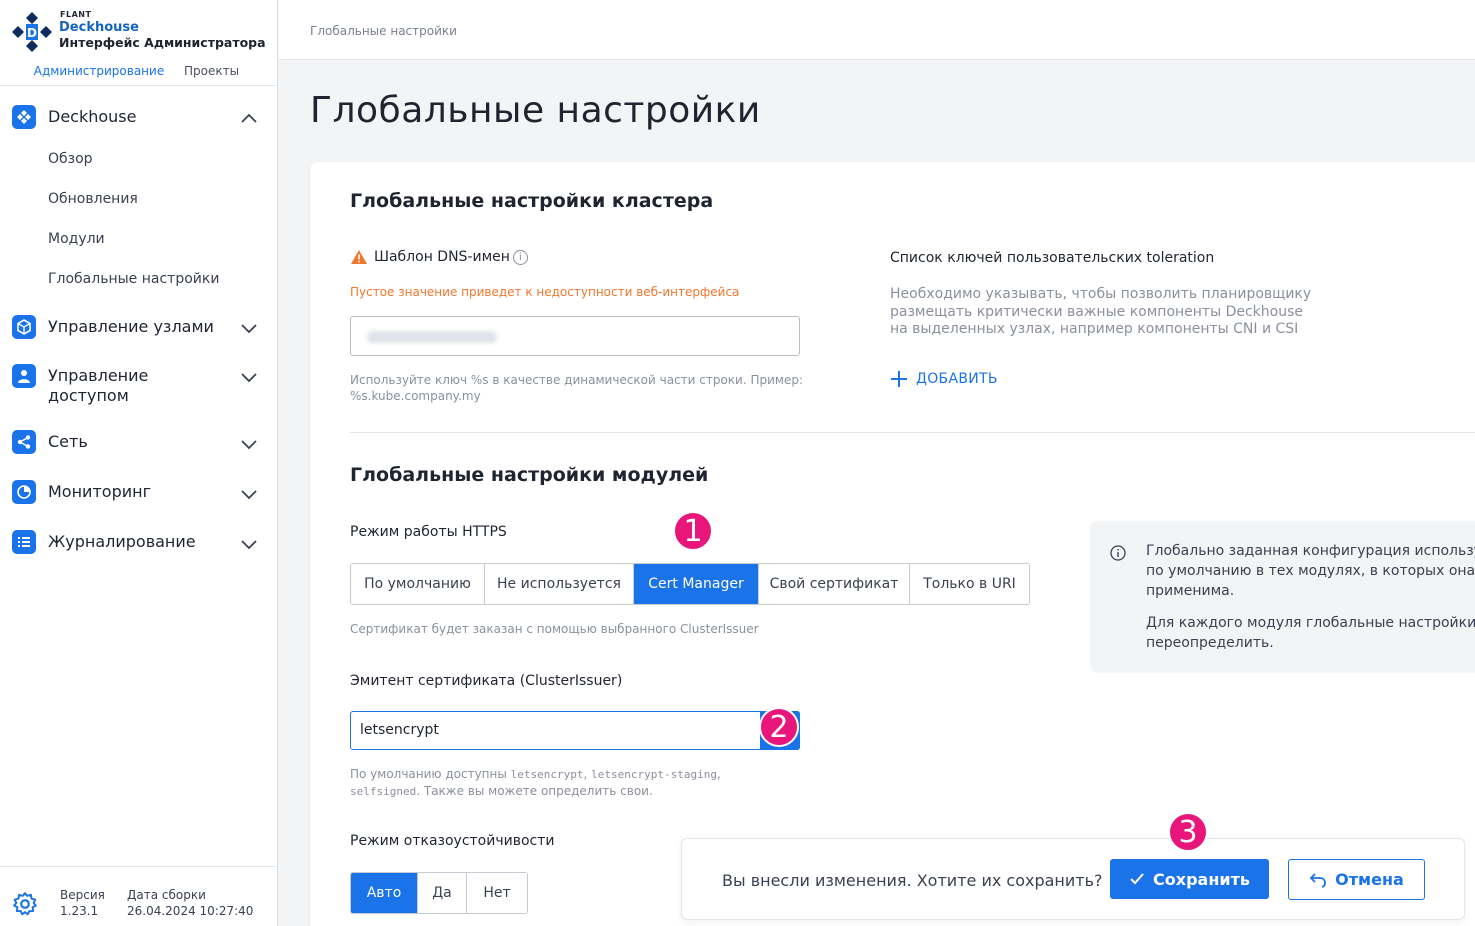 The width and height of the screenshot is (1475, 926). I want to click on build-date-value: 26.04.2024 10:27:40, so click(190, 911).